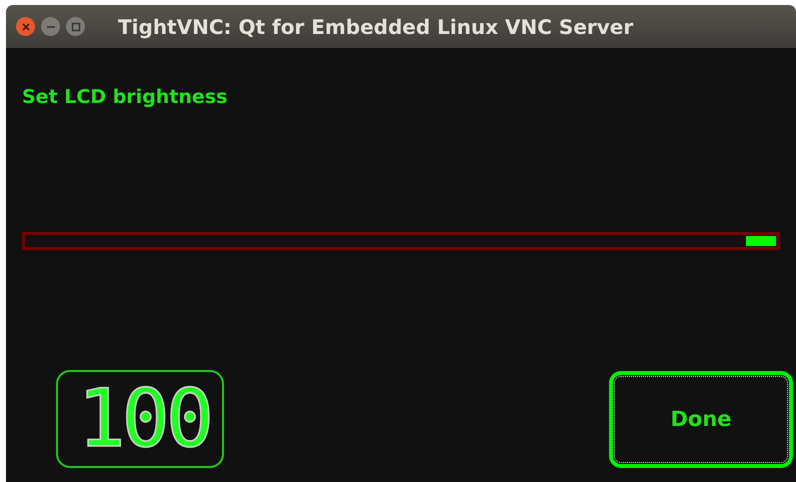 The image size is (796, 482). What do you see at coordinates (401, 241) in the screenshot?
I see `brightness-slider` at bounding box center [401, 241].